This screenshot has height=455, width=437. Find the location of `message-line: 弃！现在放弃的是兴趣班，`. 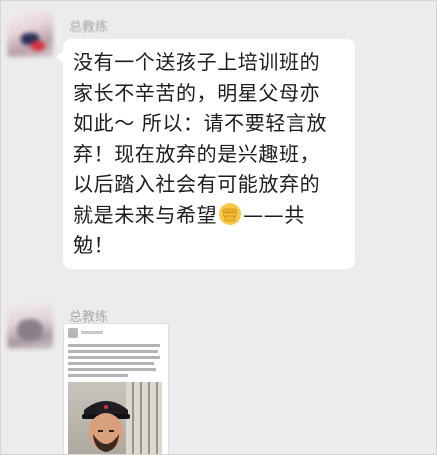

message-line: 弃！现在放弃的是兴趣班， is located at coordinates (197, 153).